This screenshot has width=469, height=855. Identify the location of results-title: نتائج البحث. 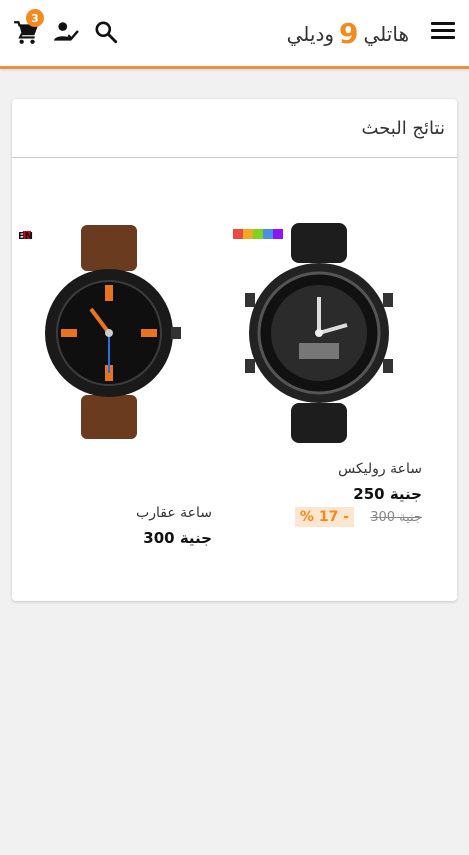
(403, 128).